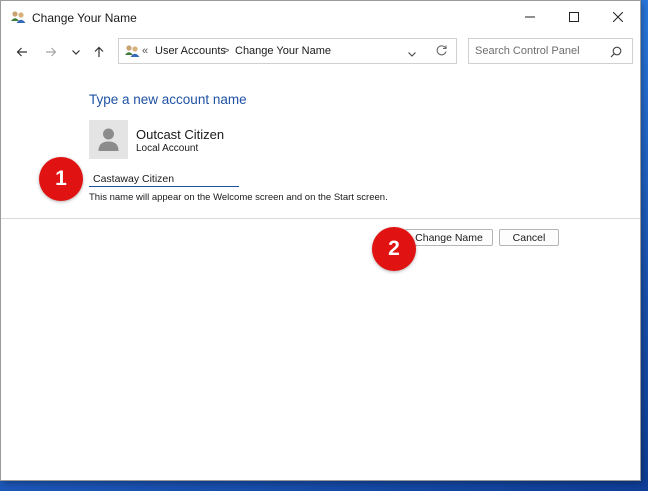  What do you see at coordinates (84, 18) in the screenshot?
I see `window-title: Change Your Name` at bounding box center [84, 18].